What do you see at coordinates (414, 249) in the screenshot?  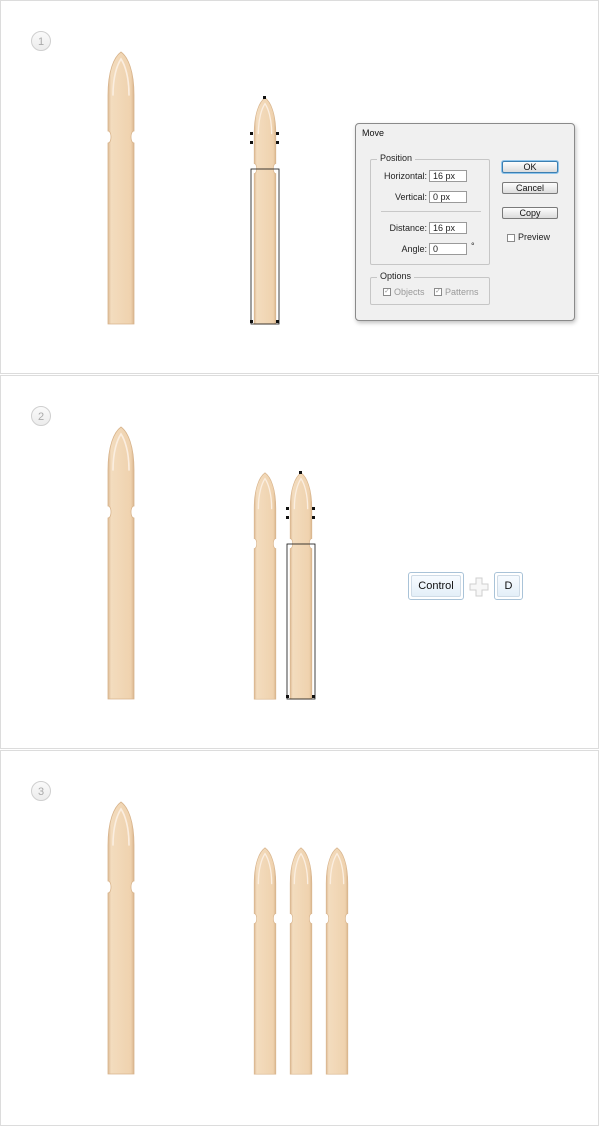 I see `angle-label: Angle:` at bounding box center [414, 249].